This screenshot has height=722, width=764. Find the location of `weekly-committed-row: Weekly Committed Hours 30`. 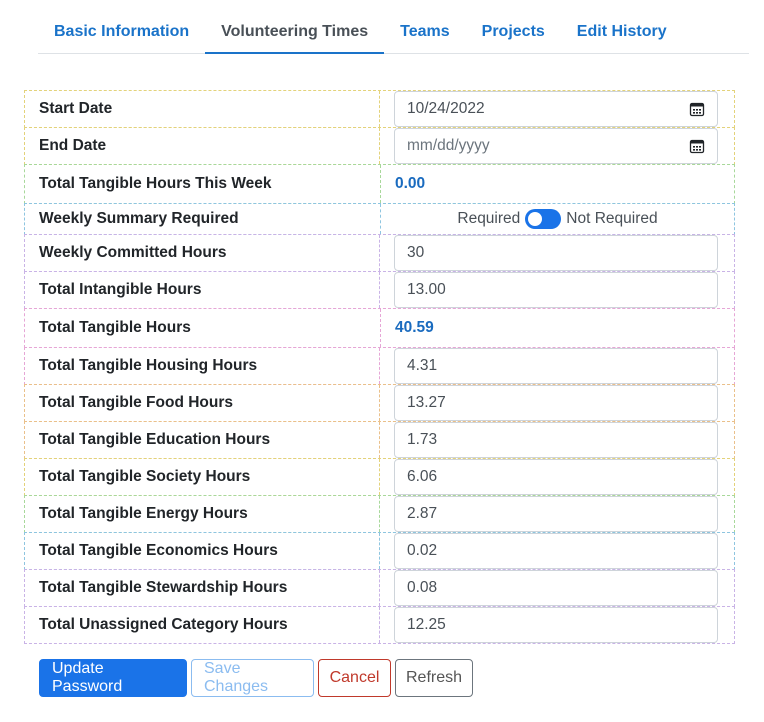

weekly-committed-row: Weekly Committed Hours 30 is located at coordinates (379, 253).